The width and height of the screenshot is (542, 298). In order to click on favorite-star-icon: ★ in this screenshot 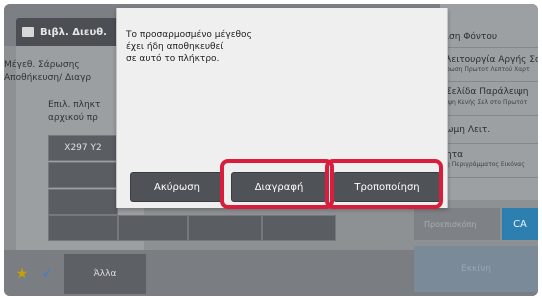, I will do `click(22, 274)`.